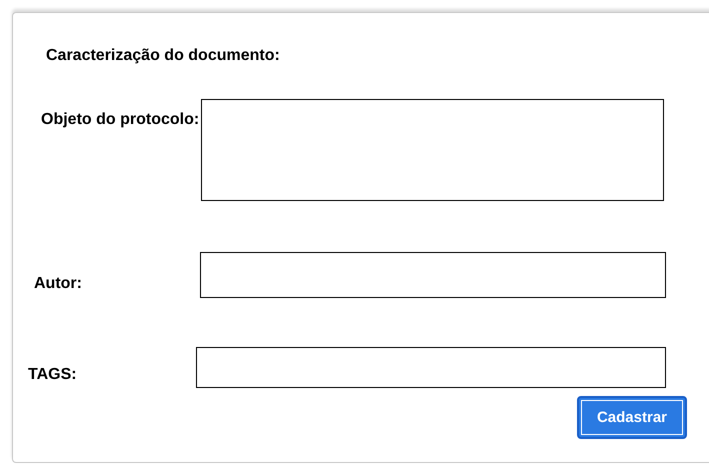 This screenshot has width=709, height=469. What do you see at coordinates (58, 284) in the screenshot?
I see `field-label: Autor:` at bounding box center [58, 284].